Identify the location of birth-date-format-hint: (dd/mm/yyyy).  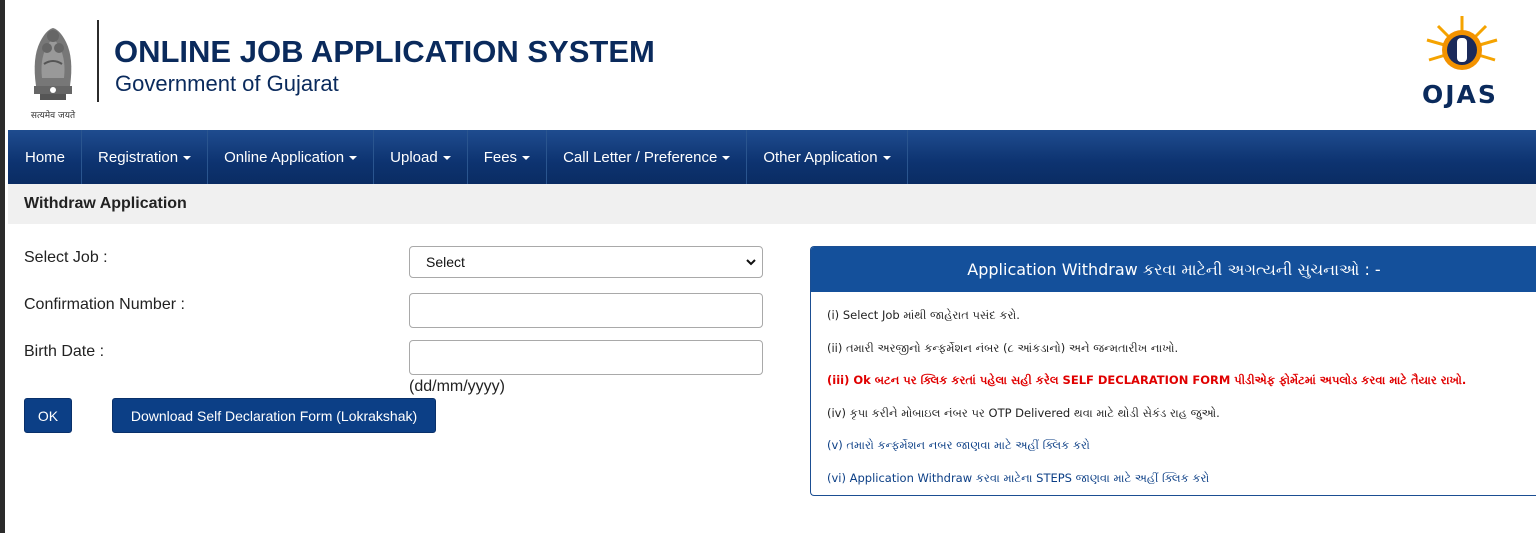
(457, 386).